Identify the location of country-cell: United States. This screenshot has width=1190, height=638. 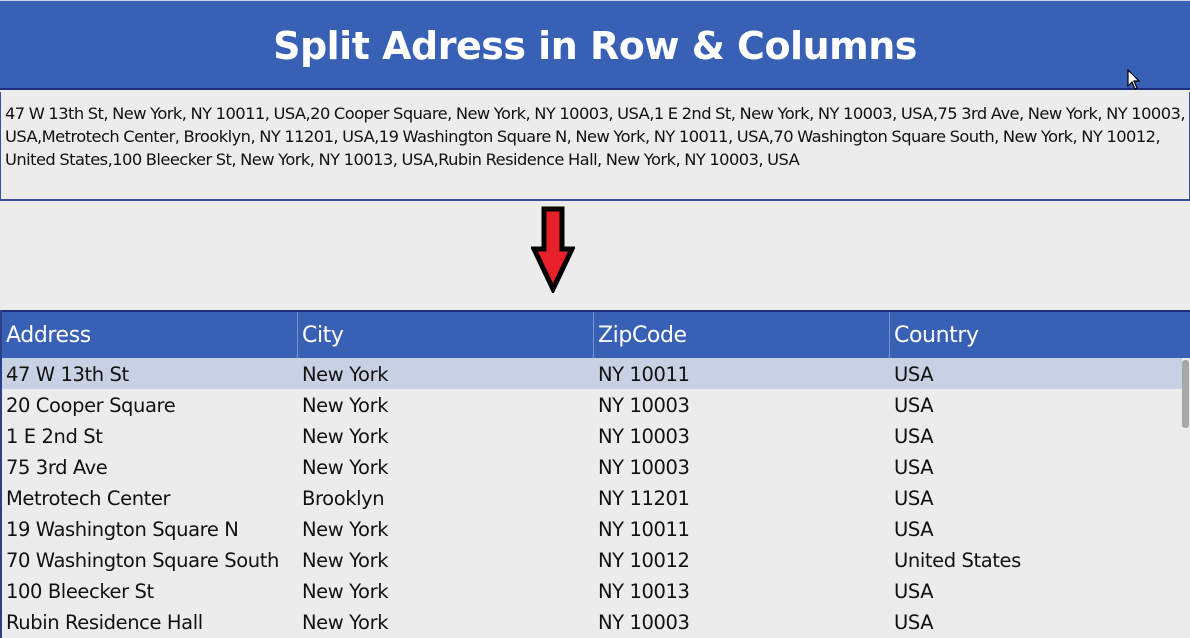
(957, 560).